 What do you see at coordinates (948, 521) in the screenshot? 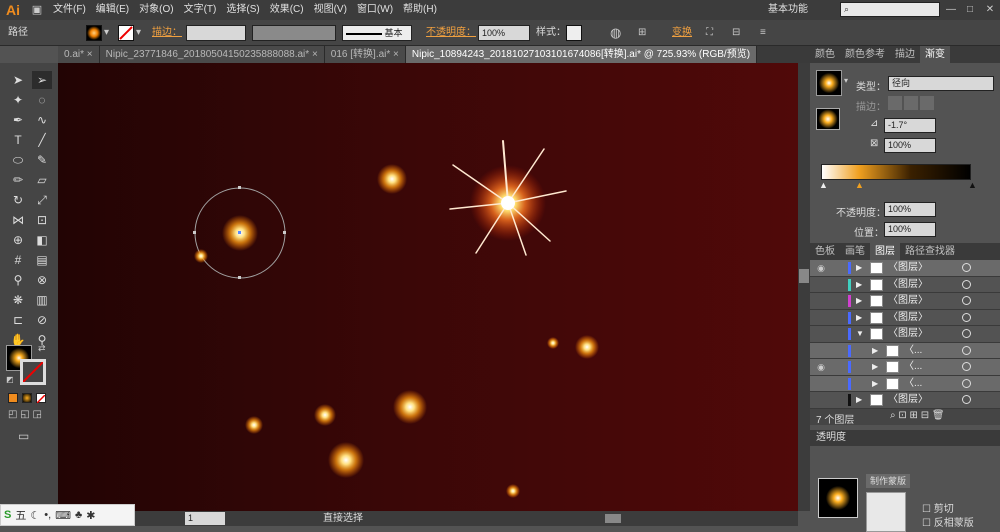
I see `invert-mask-checkbox: ☐ 反相蒙版` at bounding box center [948, 521].